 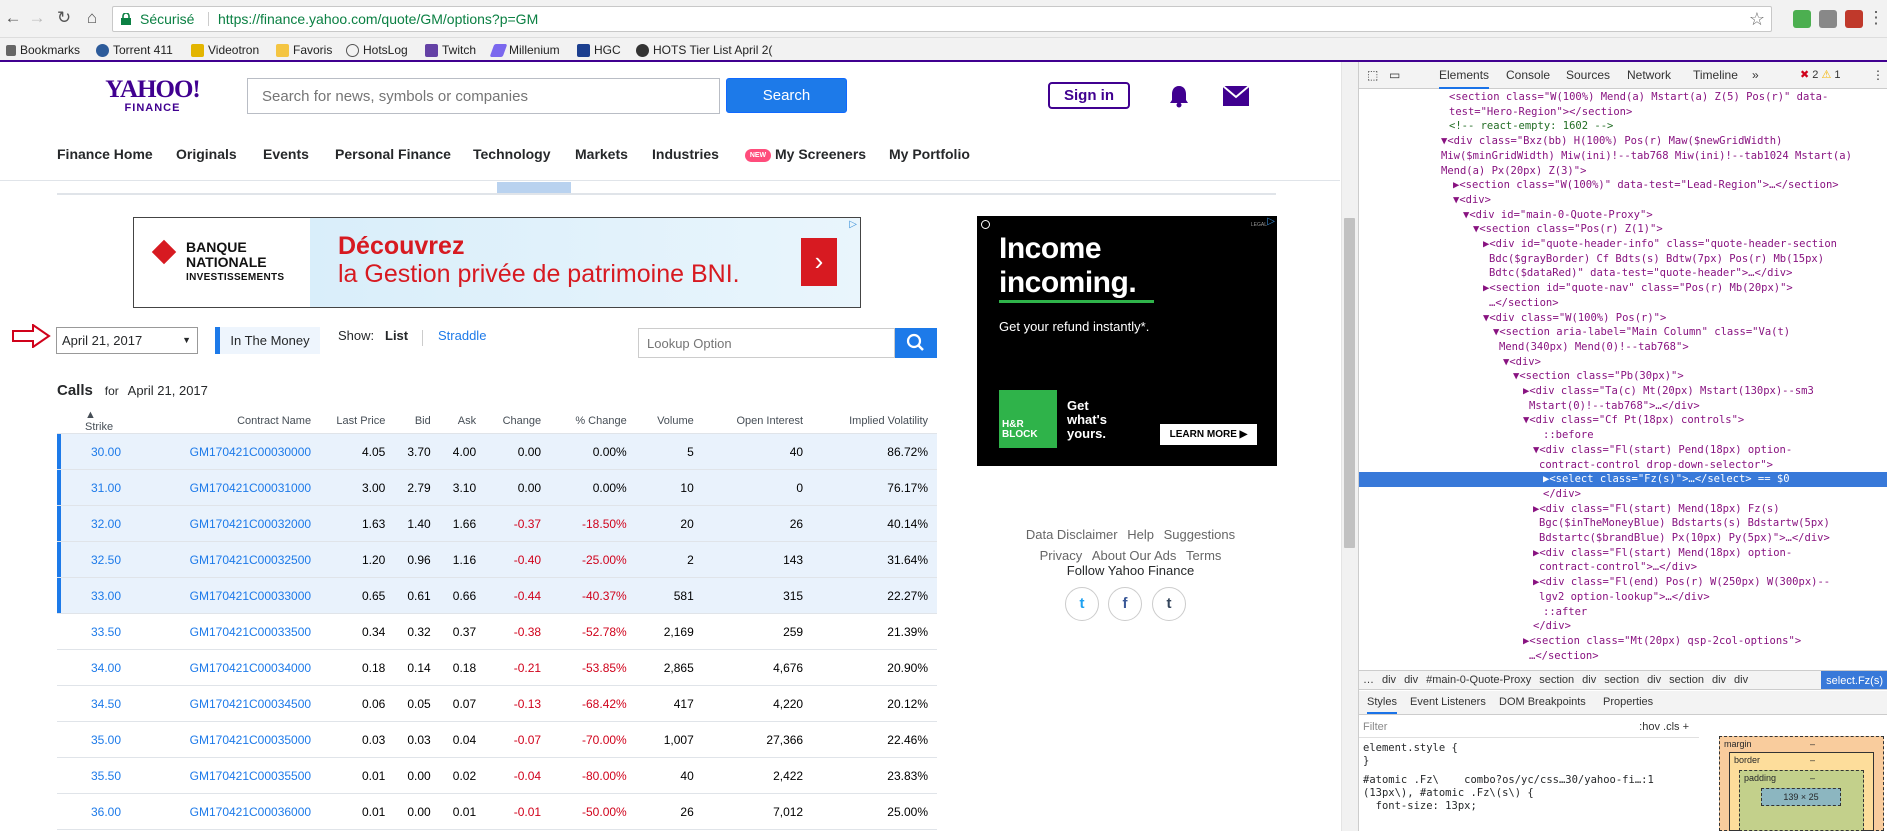 What do you see at coordinates (669, 421) in the screenshot?
I see `column-header-volume: Volume` at bounding box center [669, 421].